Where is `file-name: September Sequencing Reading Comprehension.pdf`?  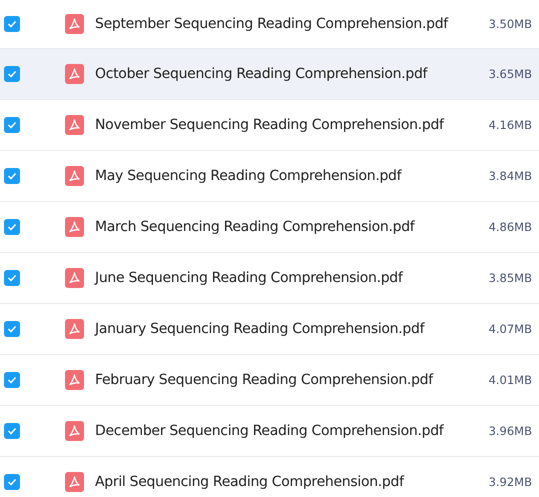
file-name: September Sequencing Reading Comprehension.pdf is located at coordinates (272, 24).